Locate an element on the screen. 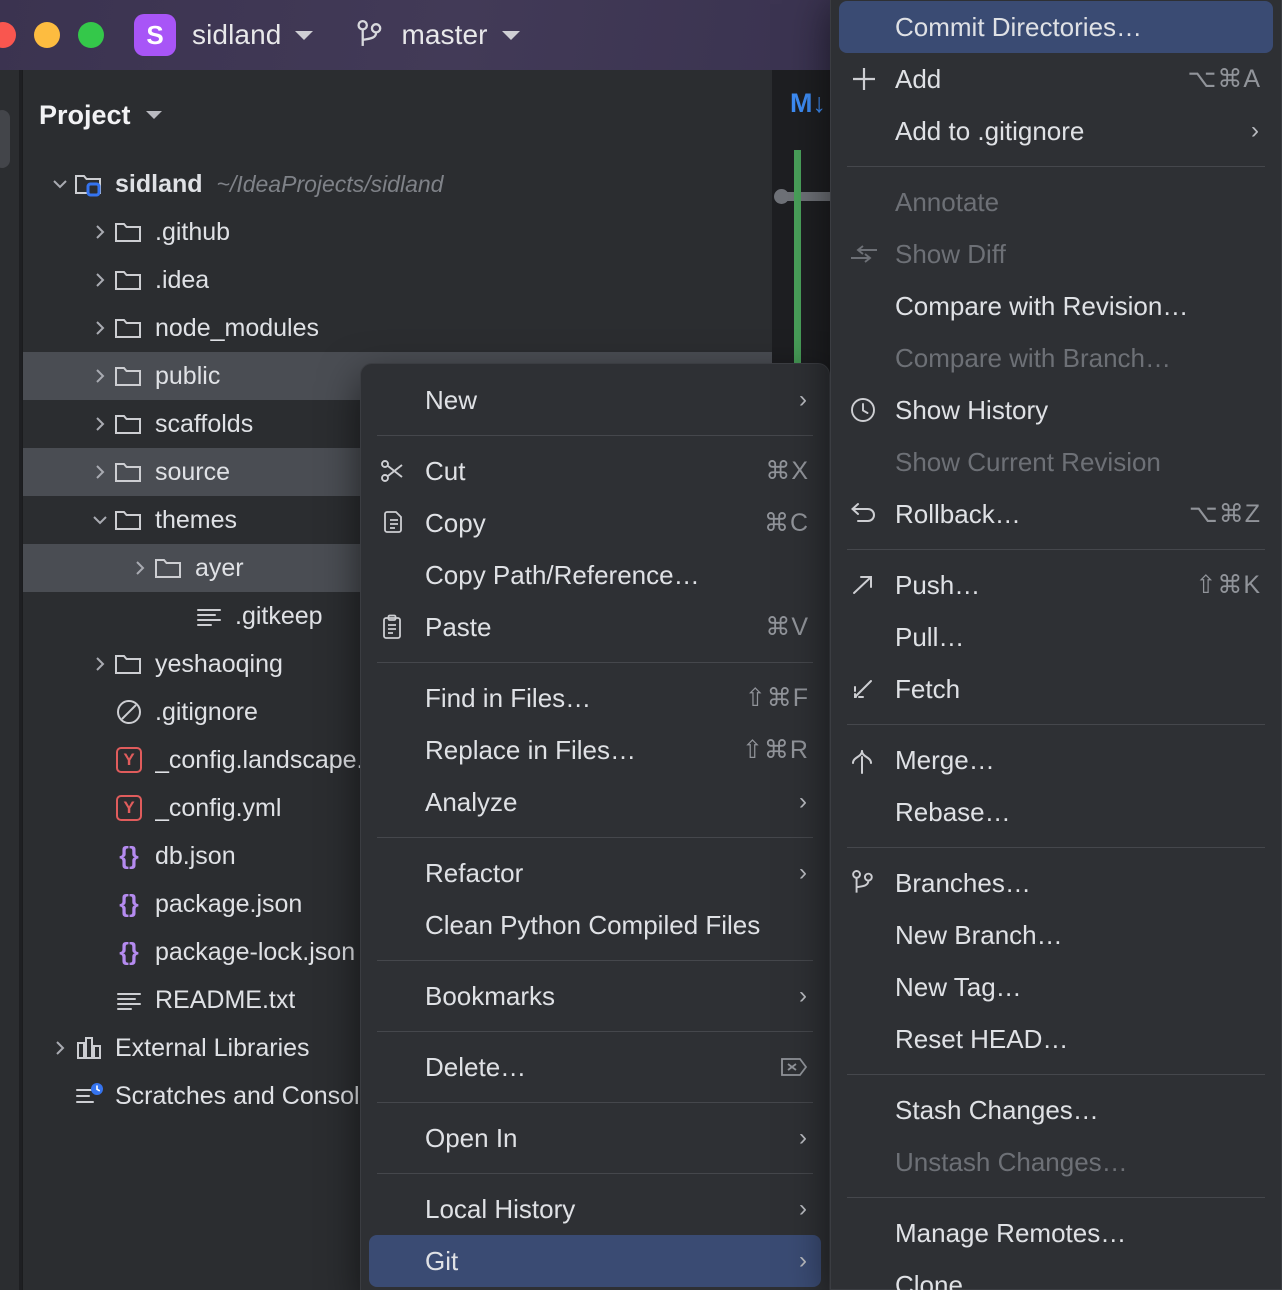  tool-stripe-button is located at coordinates (5, 139).